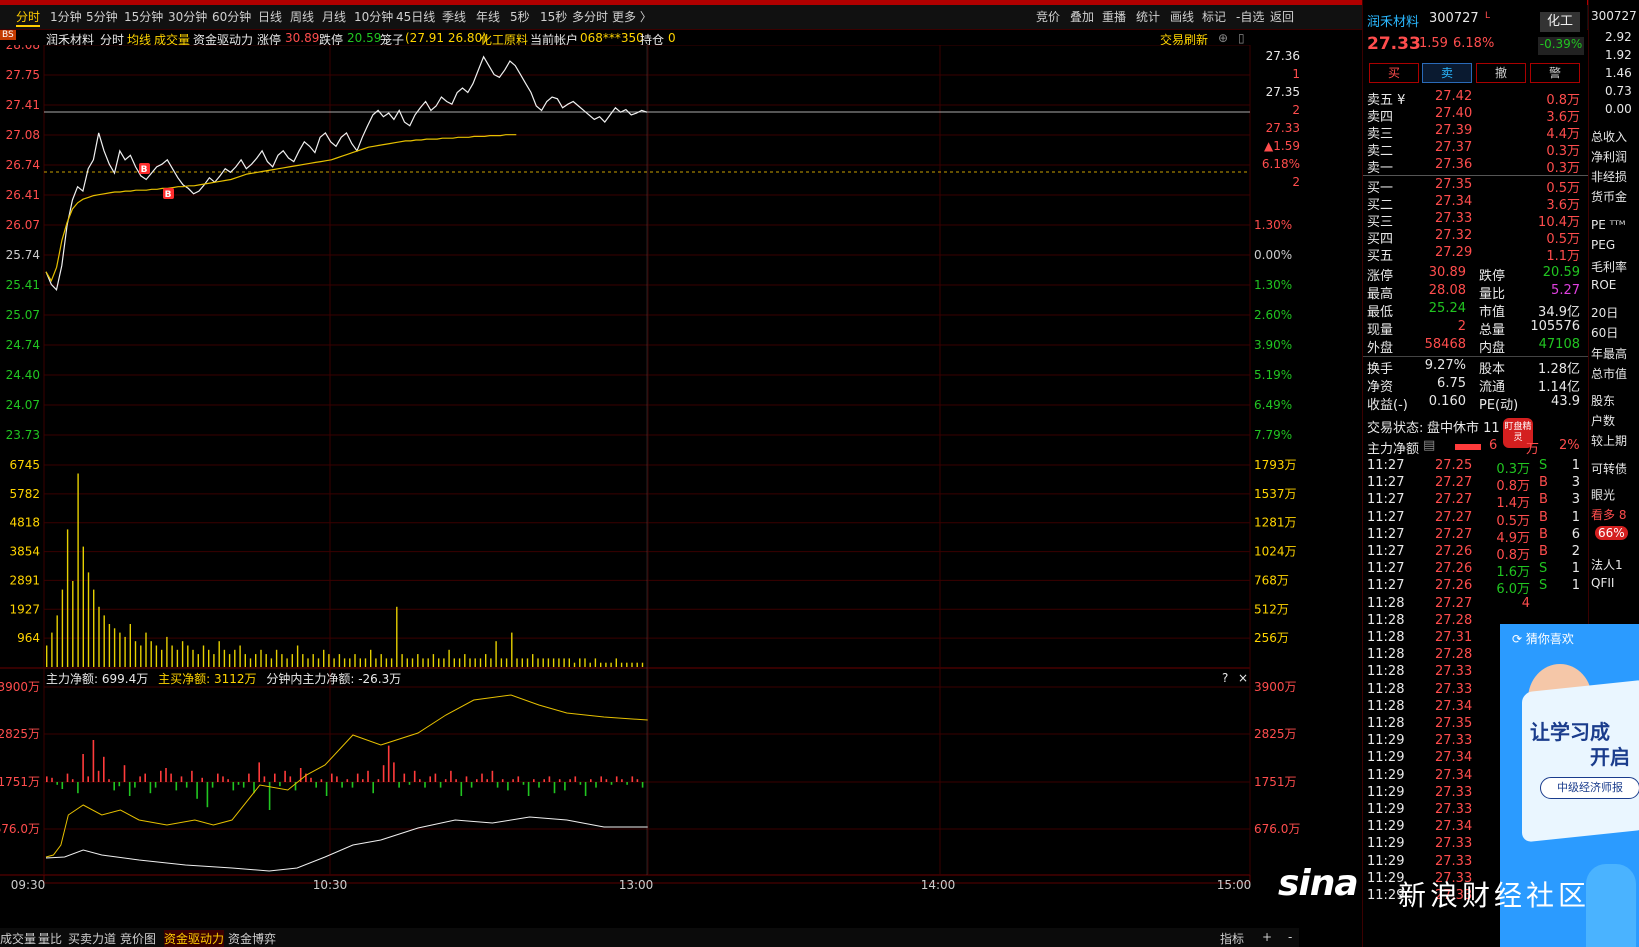  I want to click on f10-label-14: 较上期, so click(1609, 440).